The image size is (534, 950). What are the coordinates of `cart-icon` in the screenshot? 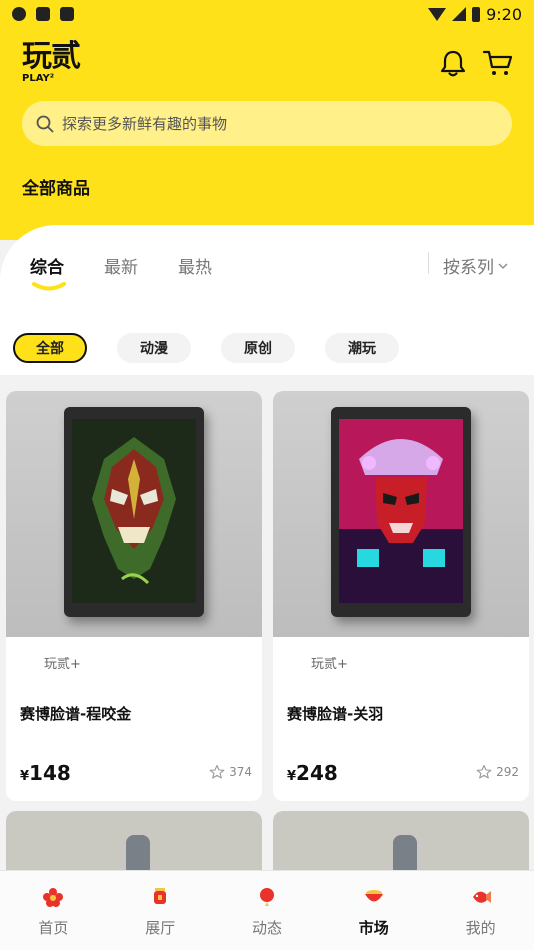 It's located at (498, 63).